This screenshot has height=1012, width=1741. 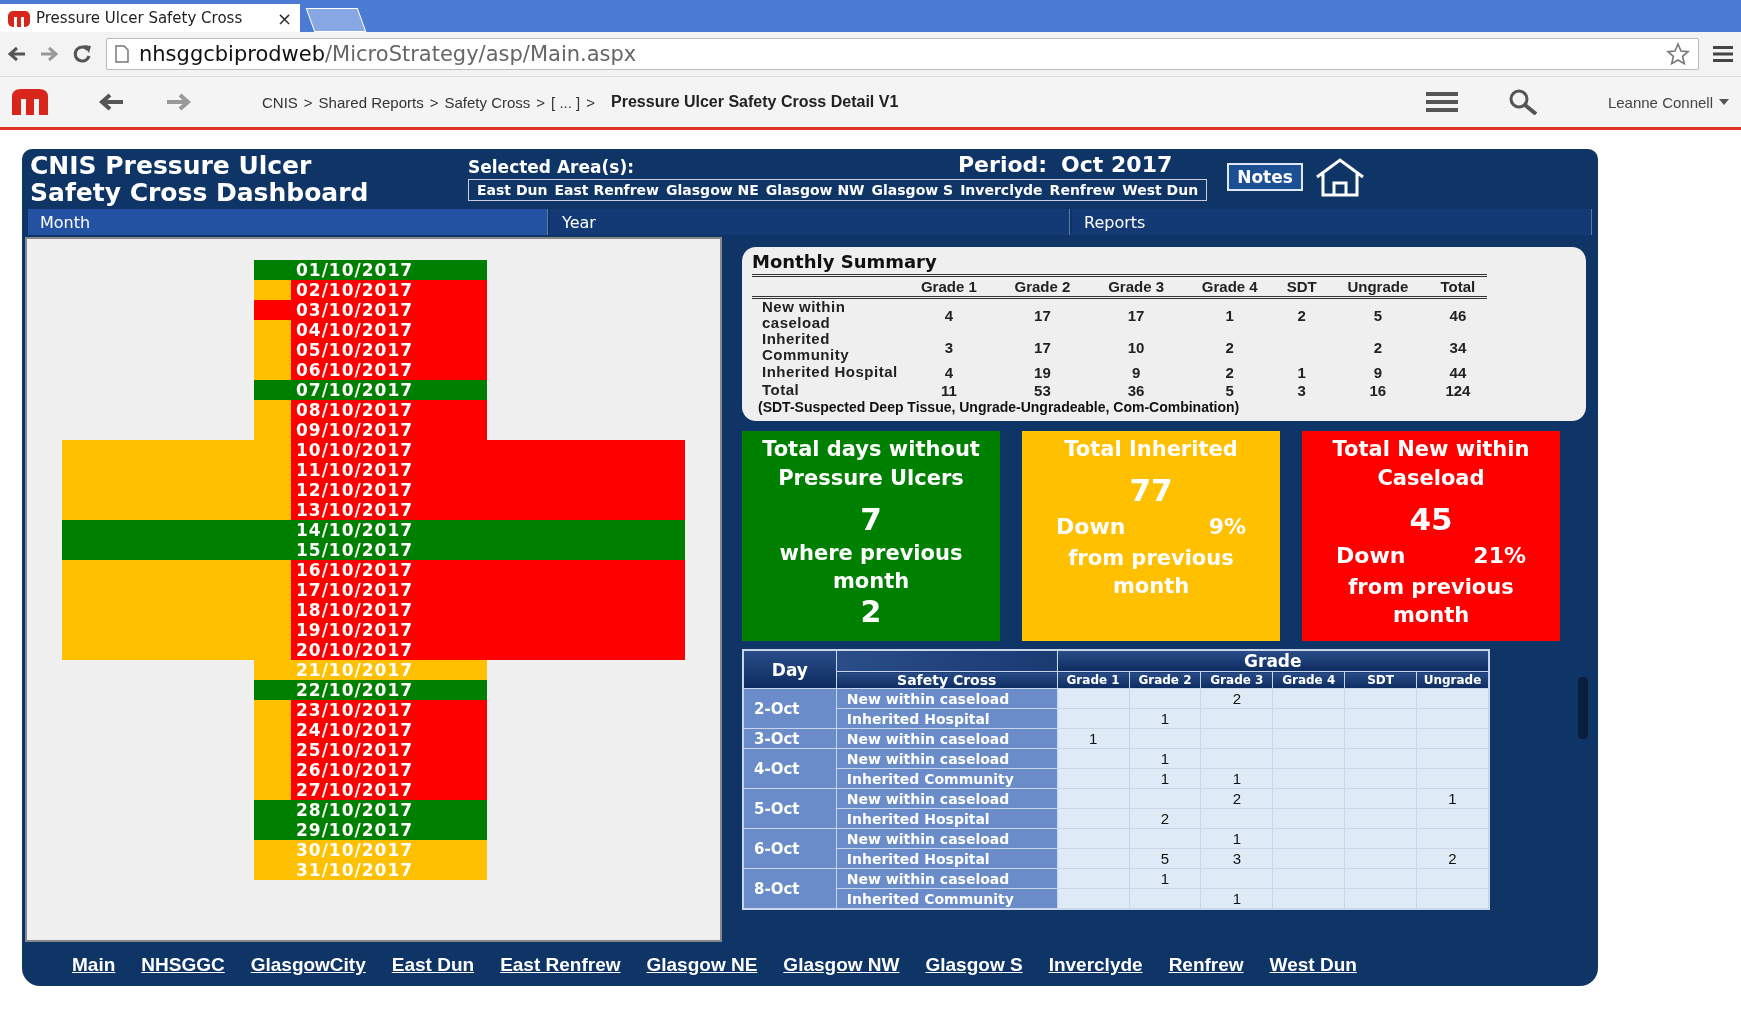 What do you see at coordinates (389, 350) in the screenshot?
I see `date-cell: 05/10/2017` at bounding box center [389, 350].